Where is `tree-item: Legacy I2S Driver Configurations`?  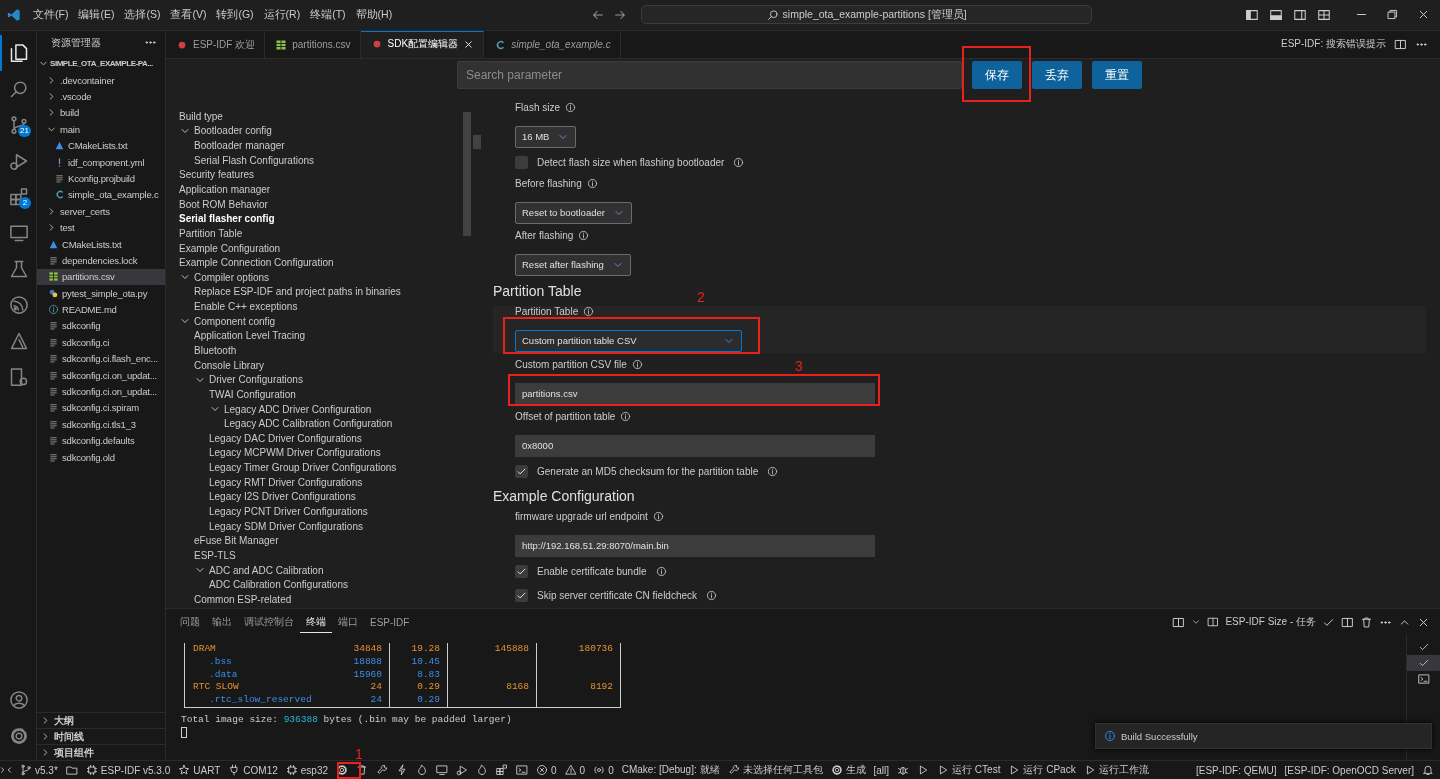
tree-item: Legacy I2S Driver Configurations is located at coordinates (320, 497).